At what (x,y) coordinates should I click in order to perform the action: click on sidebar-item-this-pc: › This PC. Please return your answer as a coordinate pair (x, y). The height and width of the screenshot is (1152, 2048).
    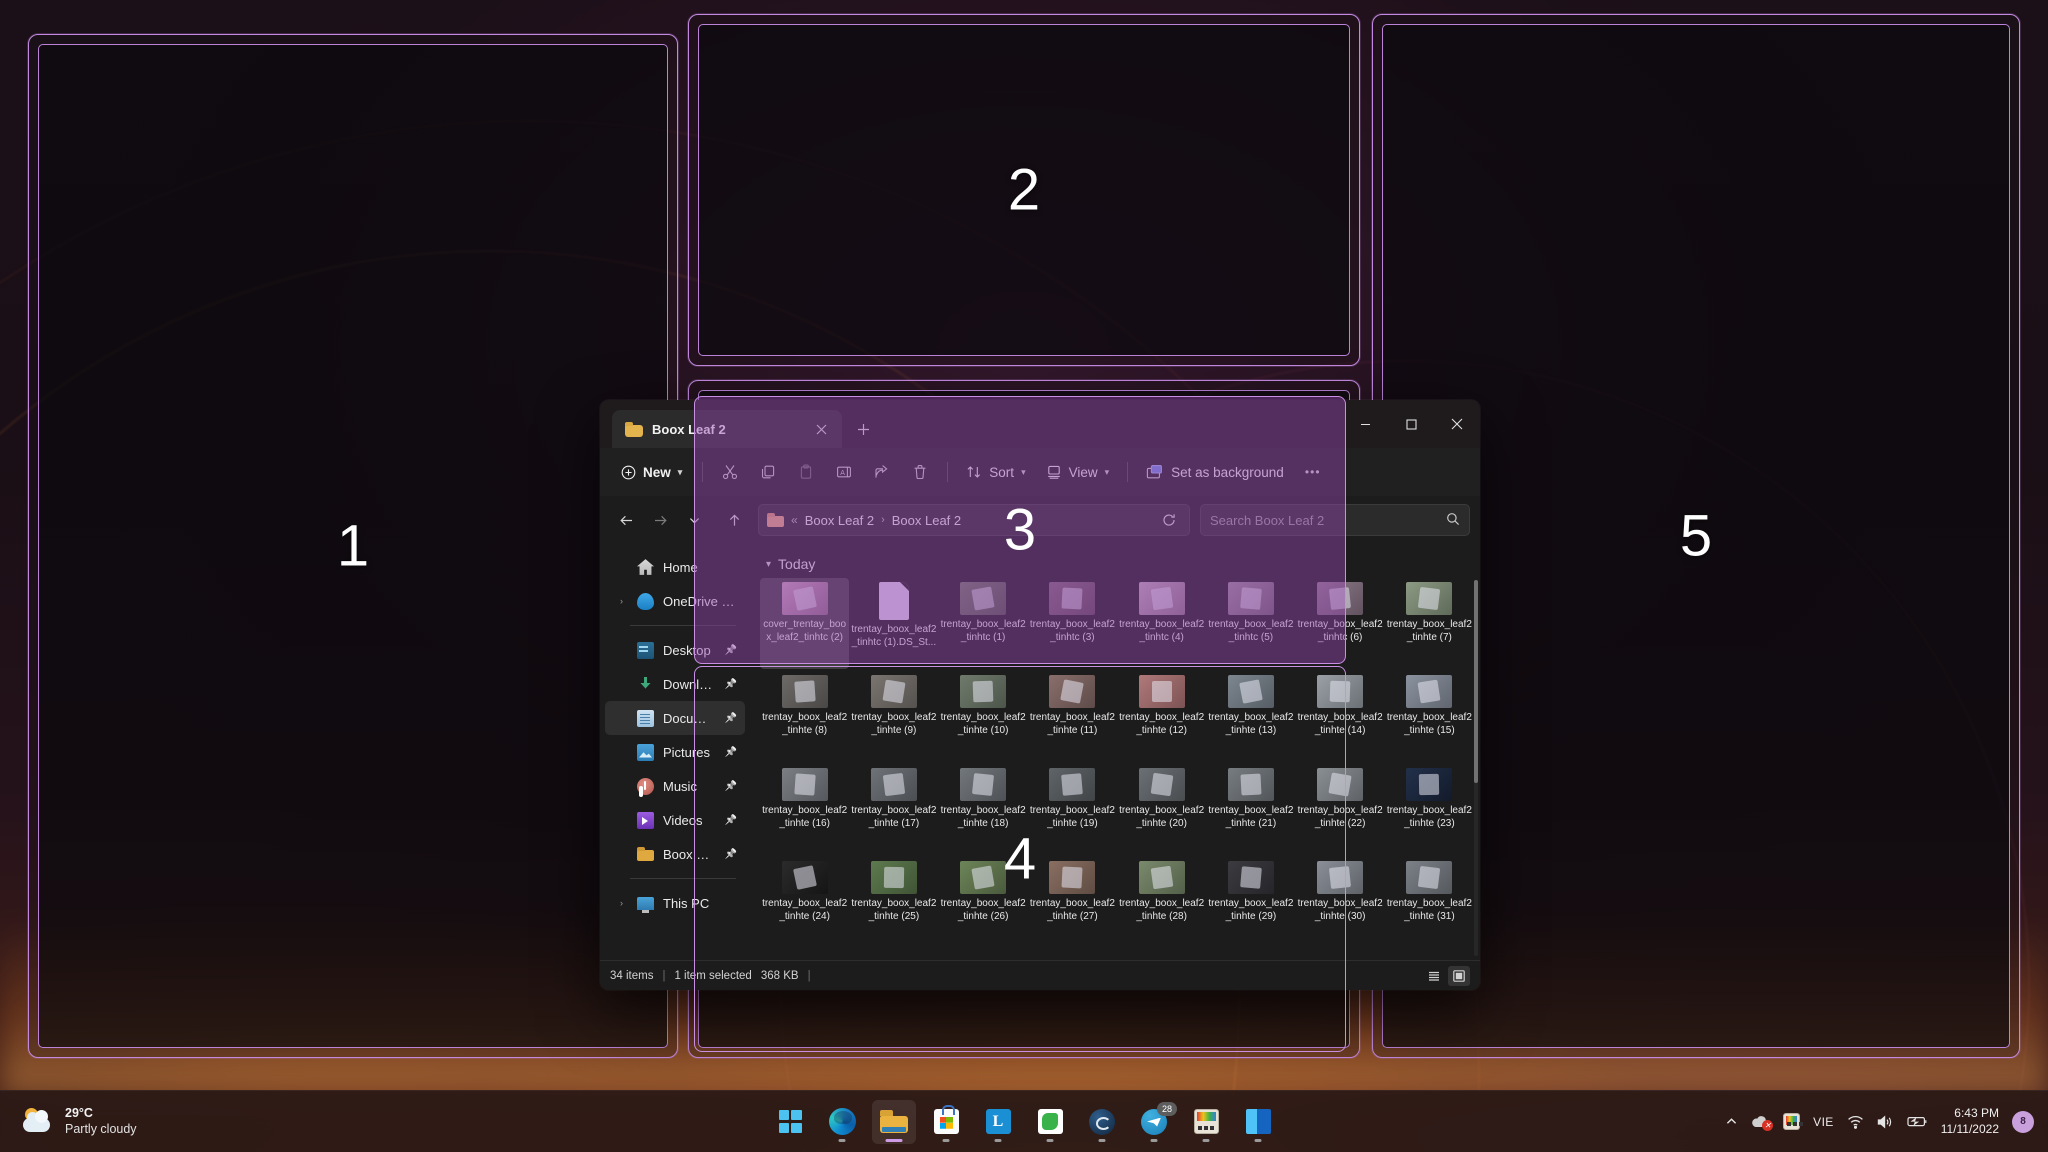
    Looking at the image, I should click on (675, 903).